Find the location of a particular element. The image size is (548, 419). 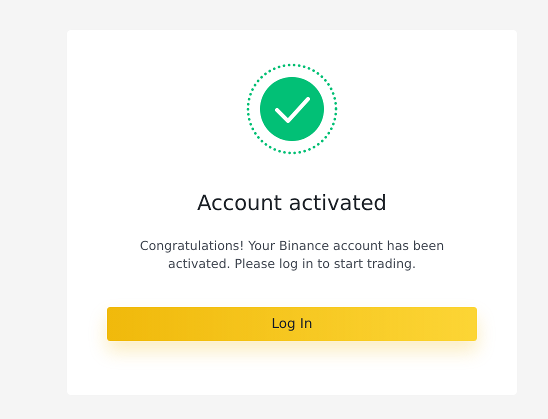

check-icon is located at coordinates (292, 109).